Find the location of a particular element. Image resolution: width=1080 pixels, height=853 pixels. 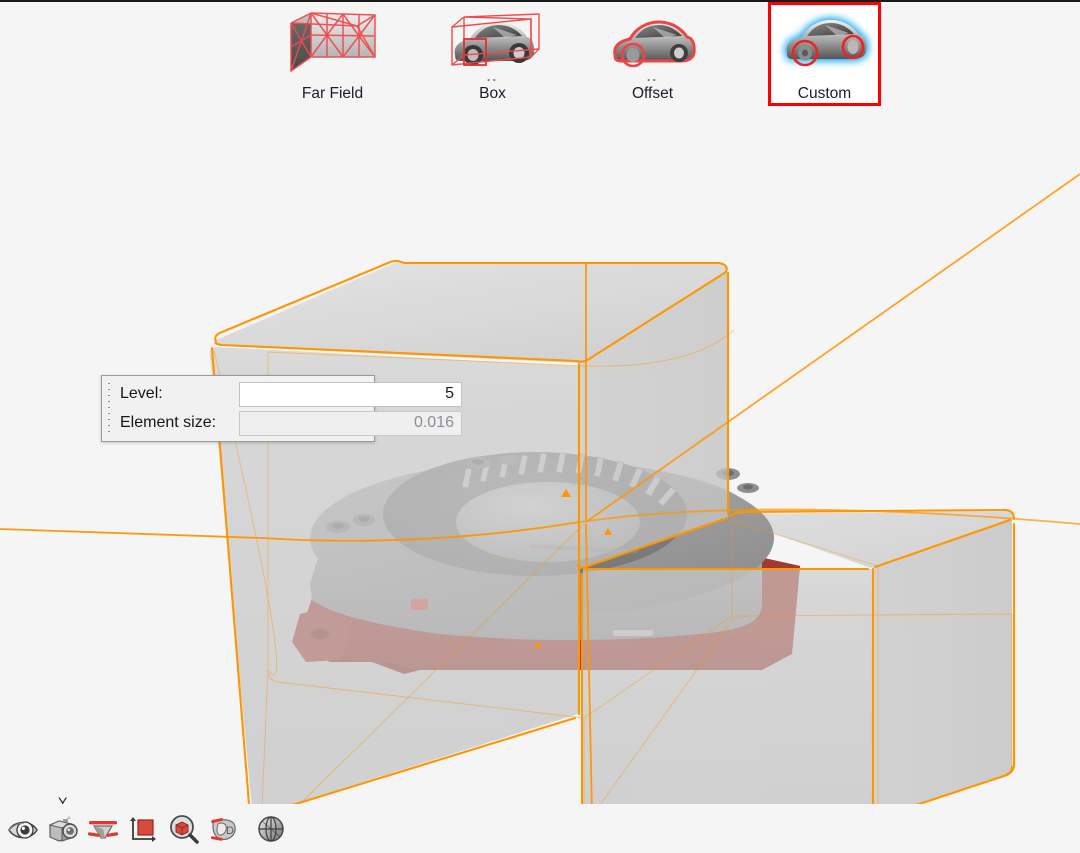

globe-rotate-icon is located at coordinates (271, 829).